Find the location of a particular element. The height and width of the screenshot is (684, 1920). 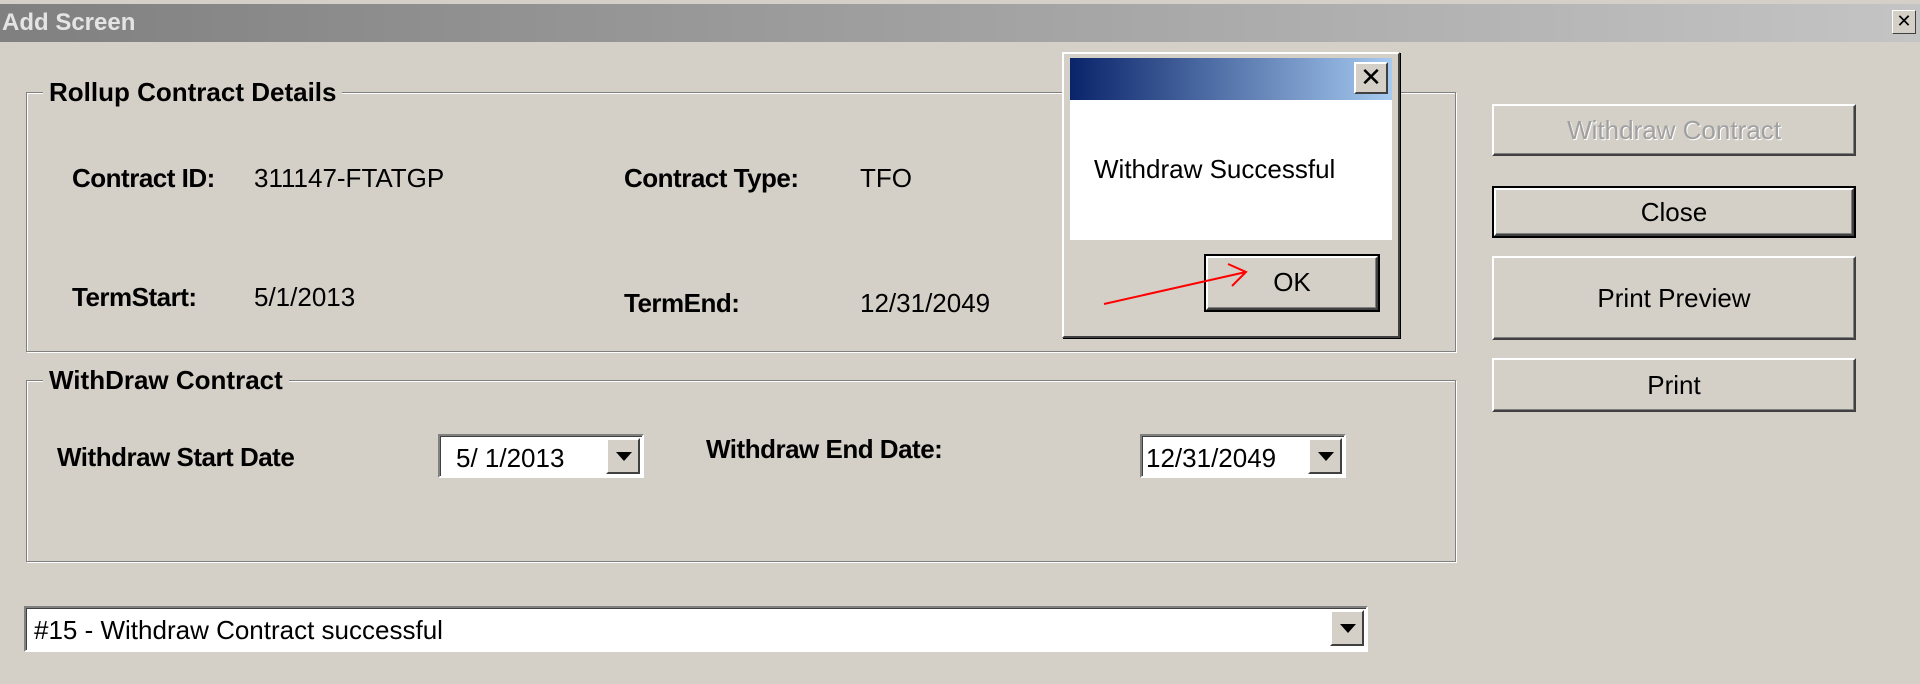

status-combo-value: #15 - Withdraw Contract successful is located at coordinates (238, 630).